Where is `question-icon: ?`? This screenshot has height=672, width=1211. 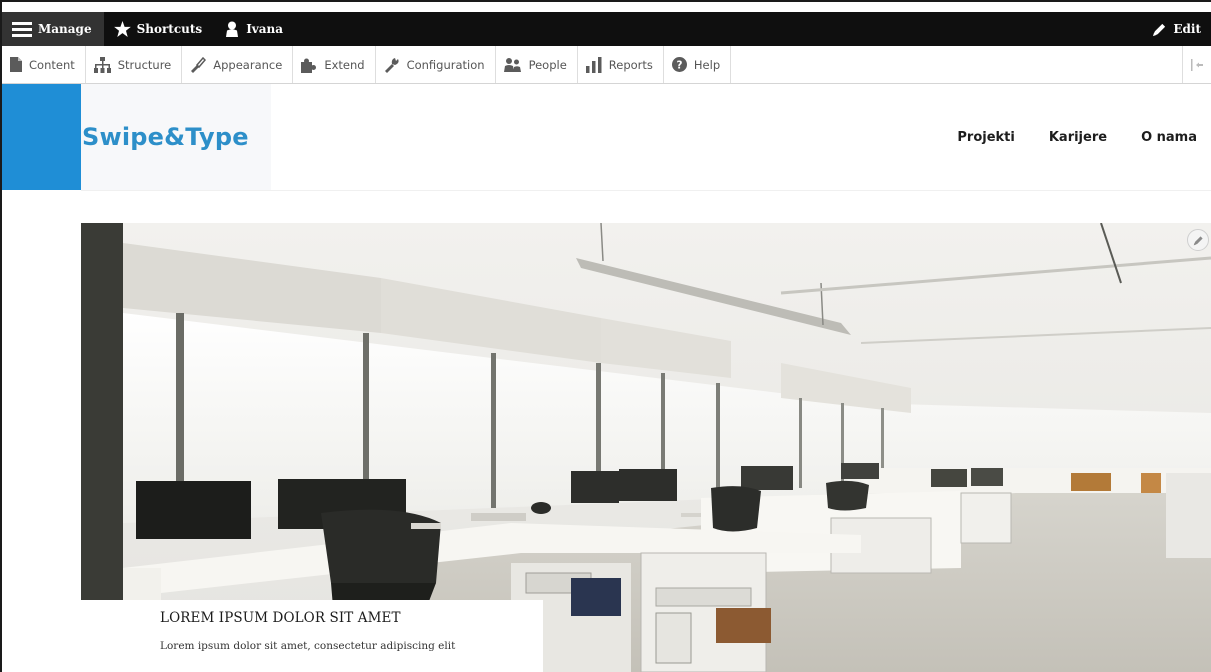
question-icon: ? is located at coordinates (679, 64).